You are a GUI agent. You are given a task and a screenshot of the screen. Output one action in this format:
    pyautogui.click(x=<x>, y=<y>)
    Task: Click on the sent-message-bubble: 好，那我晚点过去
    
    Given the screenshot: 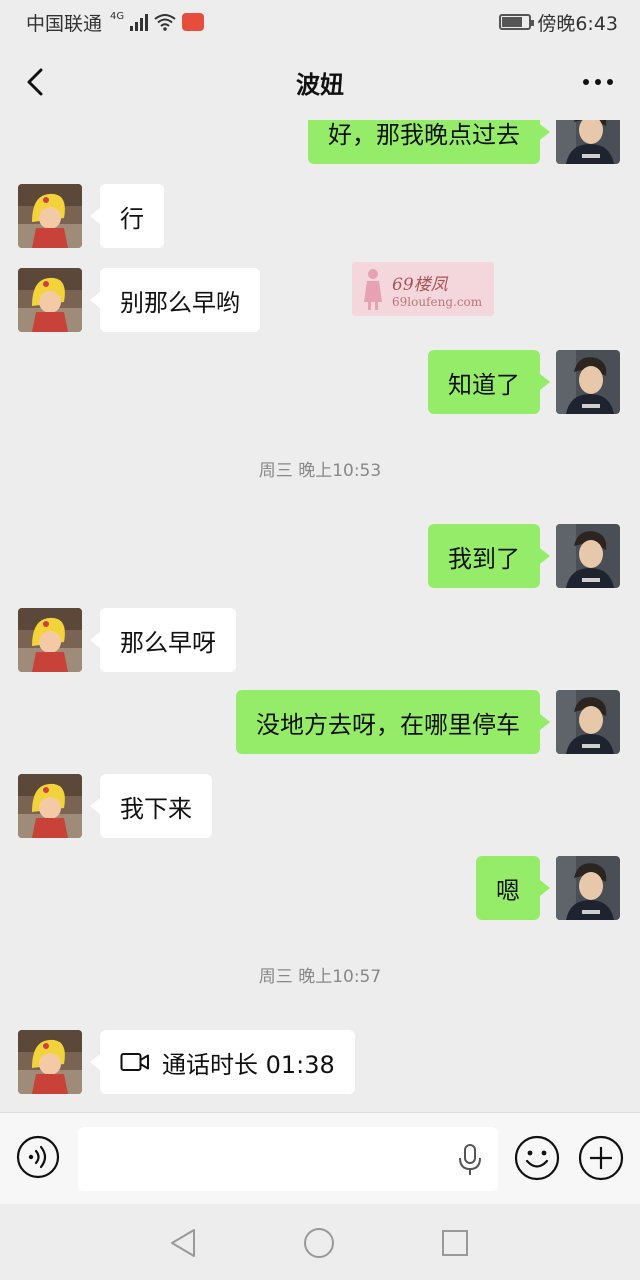 What is the action you would take?
    pyautogui.click(x=429, y=142)
    